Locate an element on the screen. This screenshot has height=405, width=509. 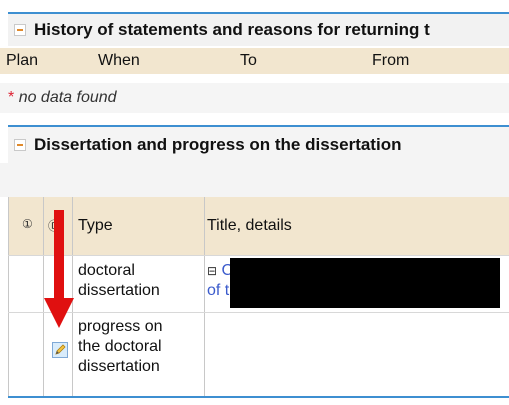
column-to: To is located at coordinates (248, 60).